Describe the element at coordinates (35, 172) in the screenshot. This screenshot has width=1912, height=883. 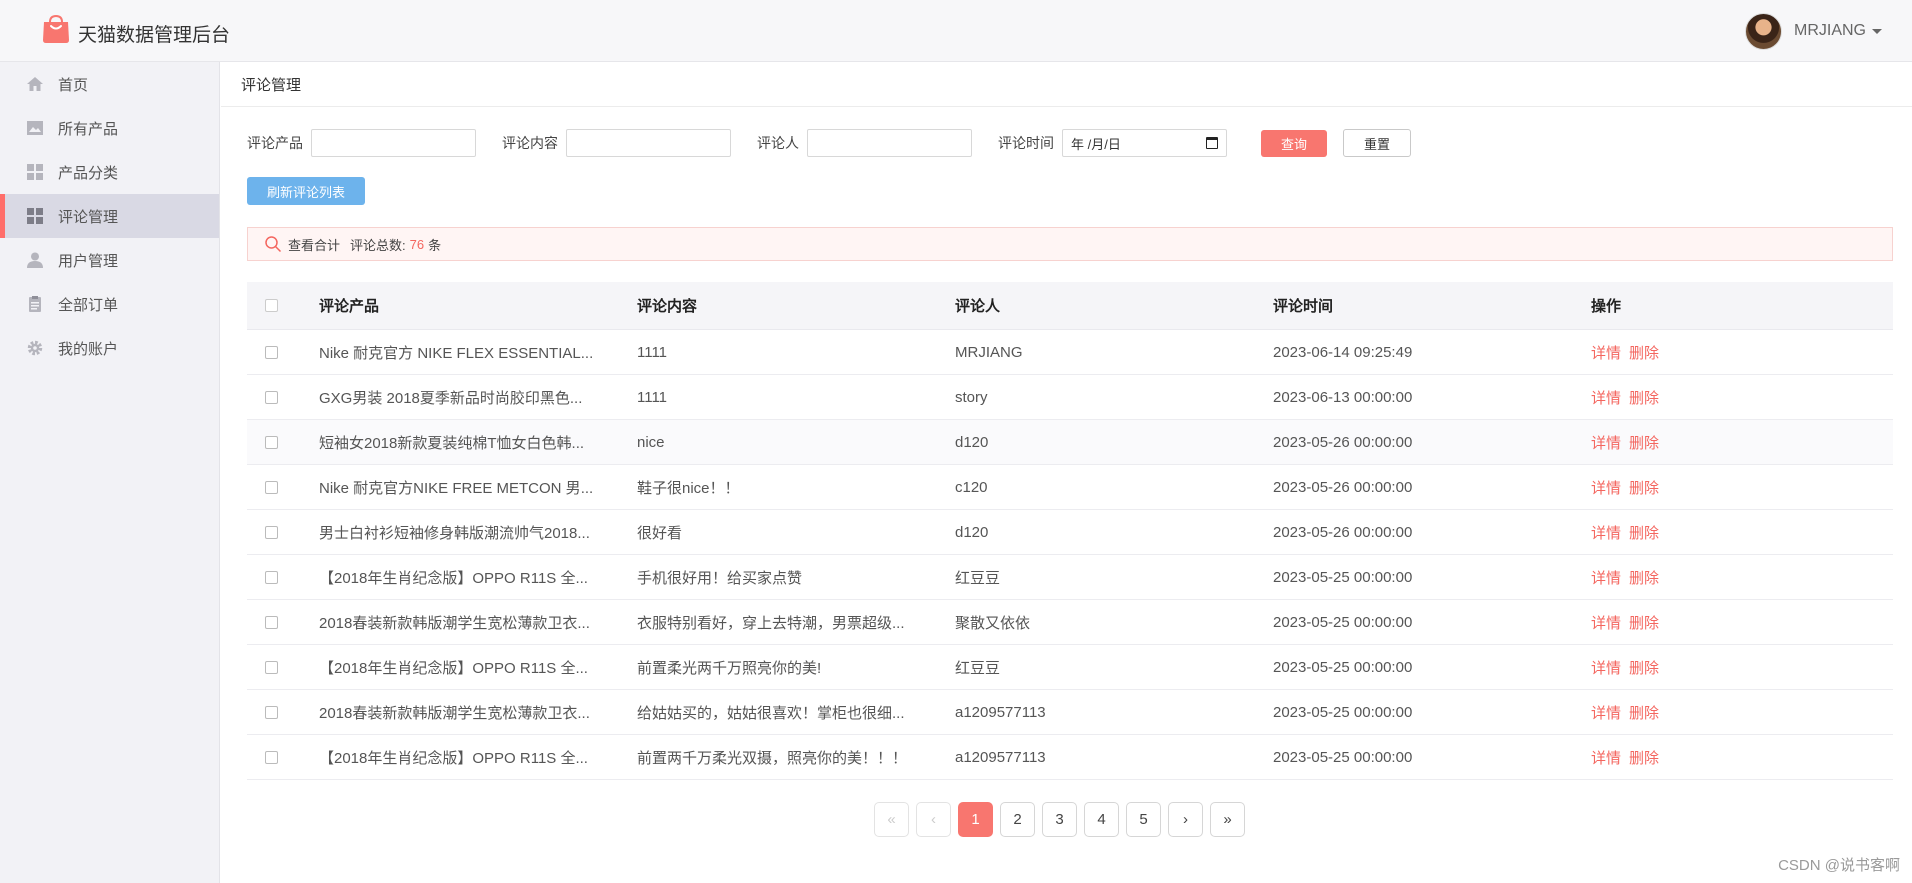
I see `category-icon` at that location.